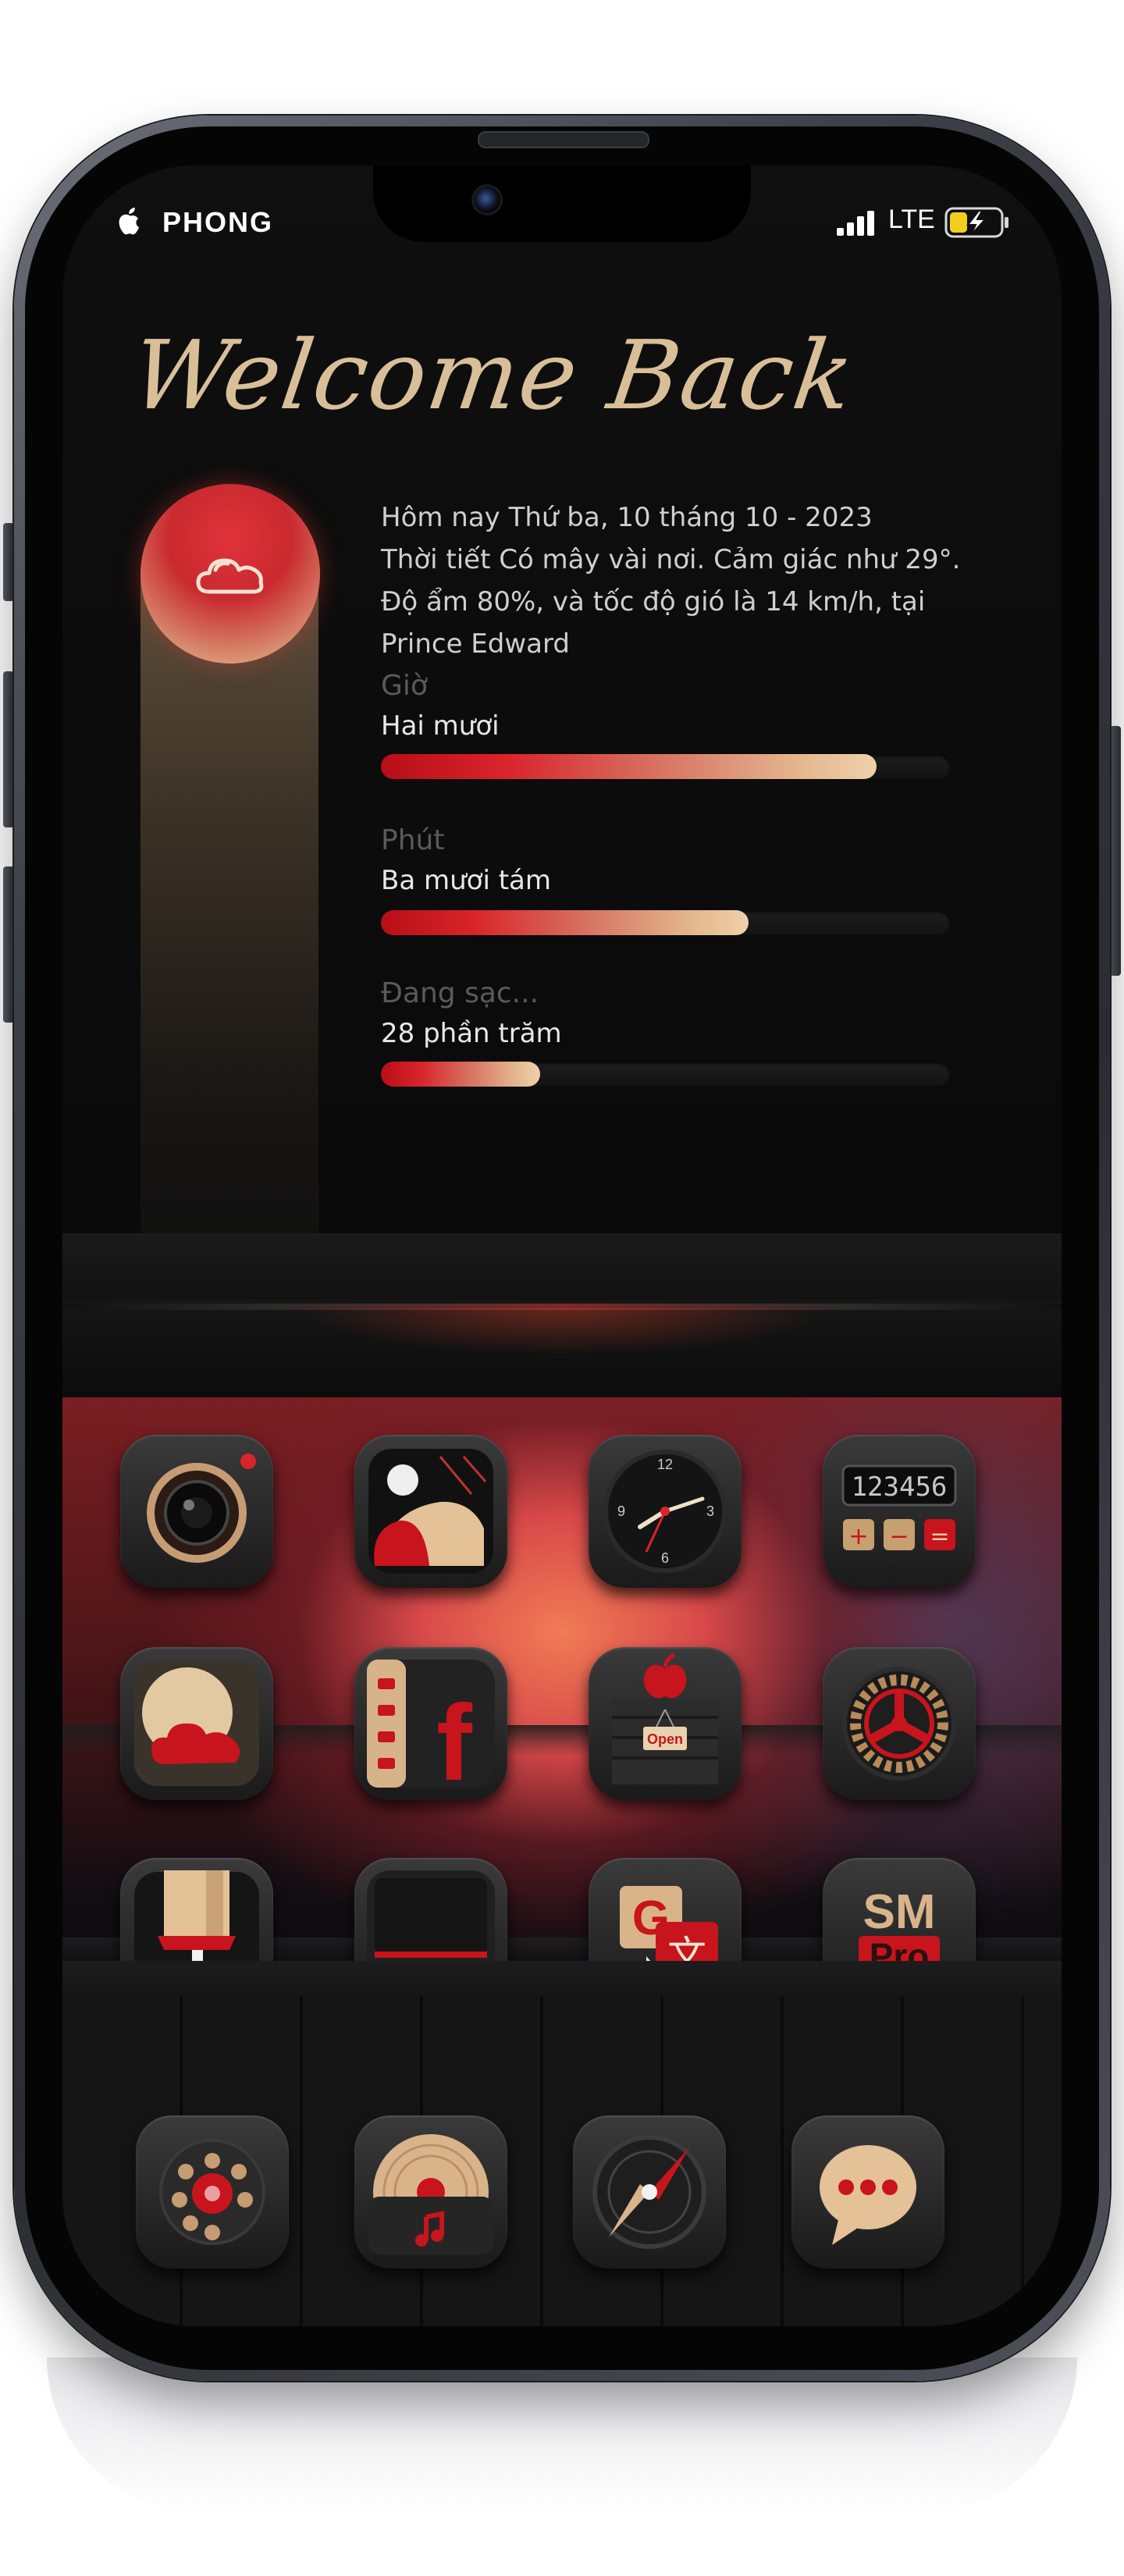  I want to click on messages-app, so click(868, 2191).